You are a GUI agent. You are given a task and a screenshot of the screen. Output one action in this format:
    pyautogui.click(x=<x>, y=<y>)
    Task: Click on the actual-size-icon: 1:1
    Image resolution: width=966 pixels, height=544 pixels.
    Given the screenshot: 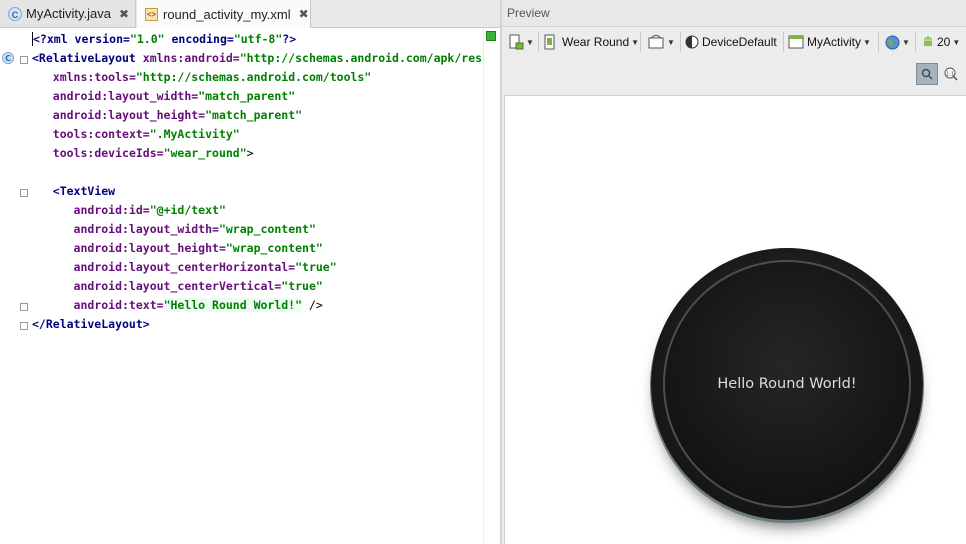 What is the action you would take?
    pyautogui.click(x=951, y=74)
    